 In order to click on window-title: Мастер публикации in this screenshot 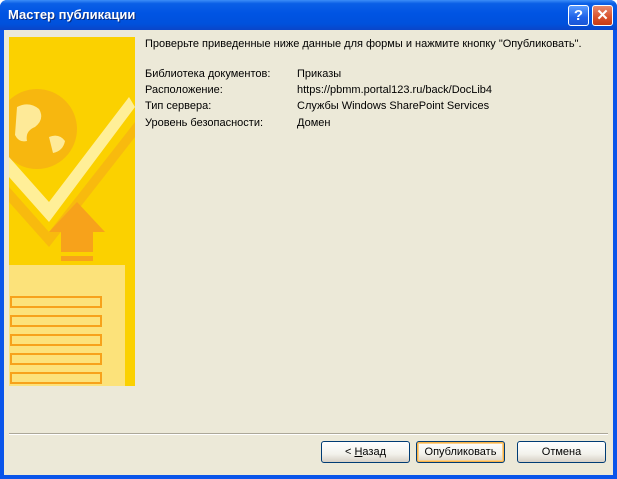, I will do `click(72, 14)`.